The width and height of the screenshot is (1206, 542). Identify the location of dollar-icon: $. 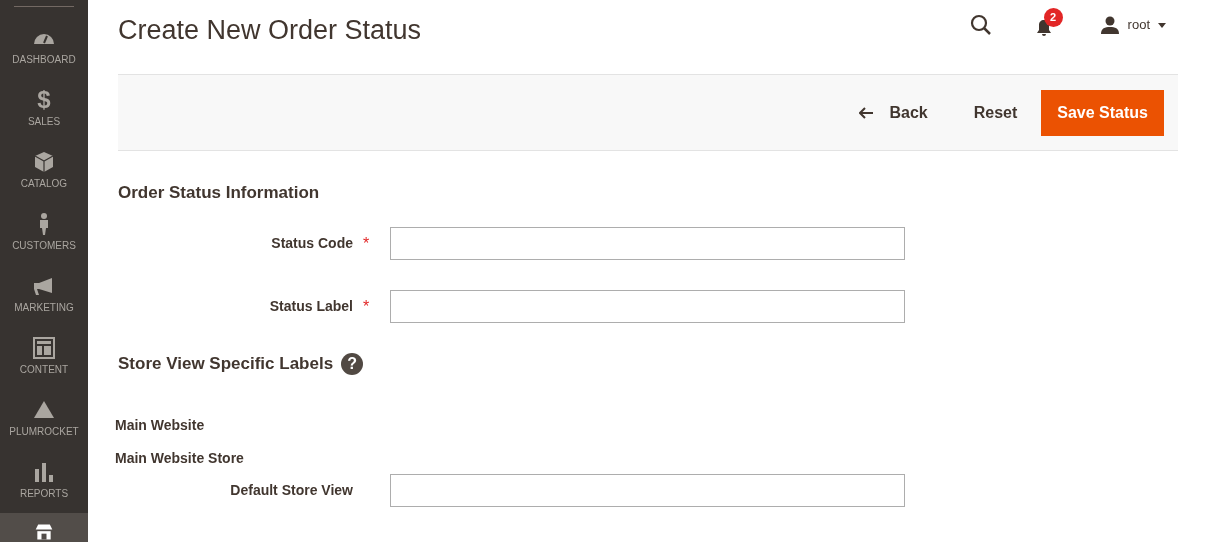
(44, 100).